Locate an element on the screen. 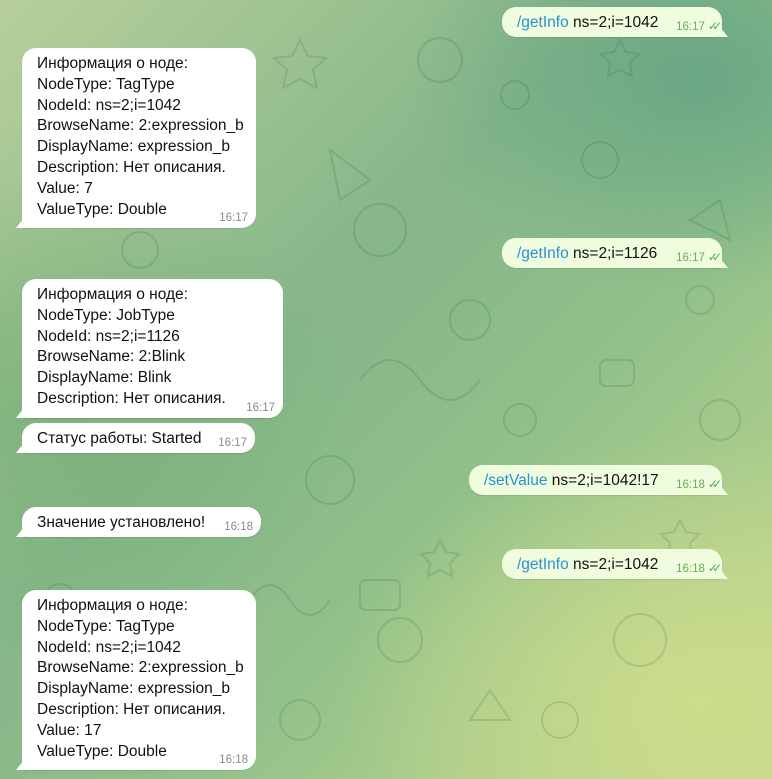 This screenshot has width=772, height=779. outgoing-message: /getInfo ns=2;i=1042 16:17 ✓✓ is located at coordinates (615, 22).